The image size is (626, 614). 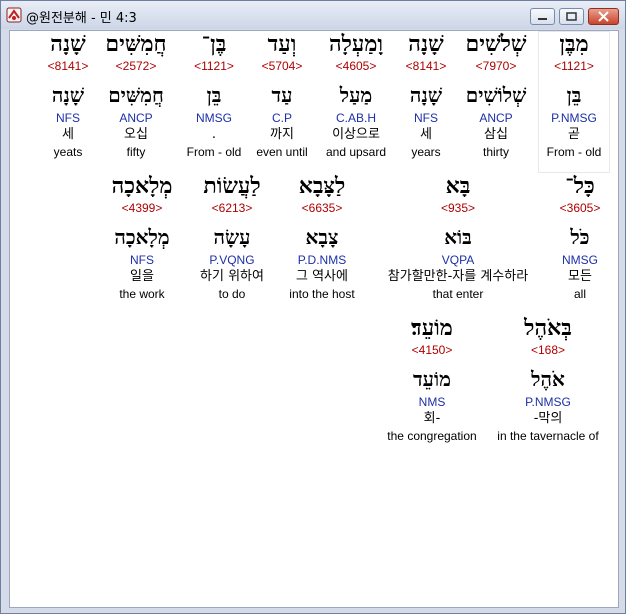 What do you see at coordinates (548, 418) in the screenshot?
I see `korean-gloss: -막의` at bounding box center [548, 418].